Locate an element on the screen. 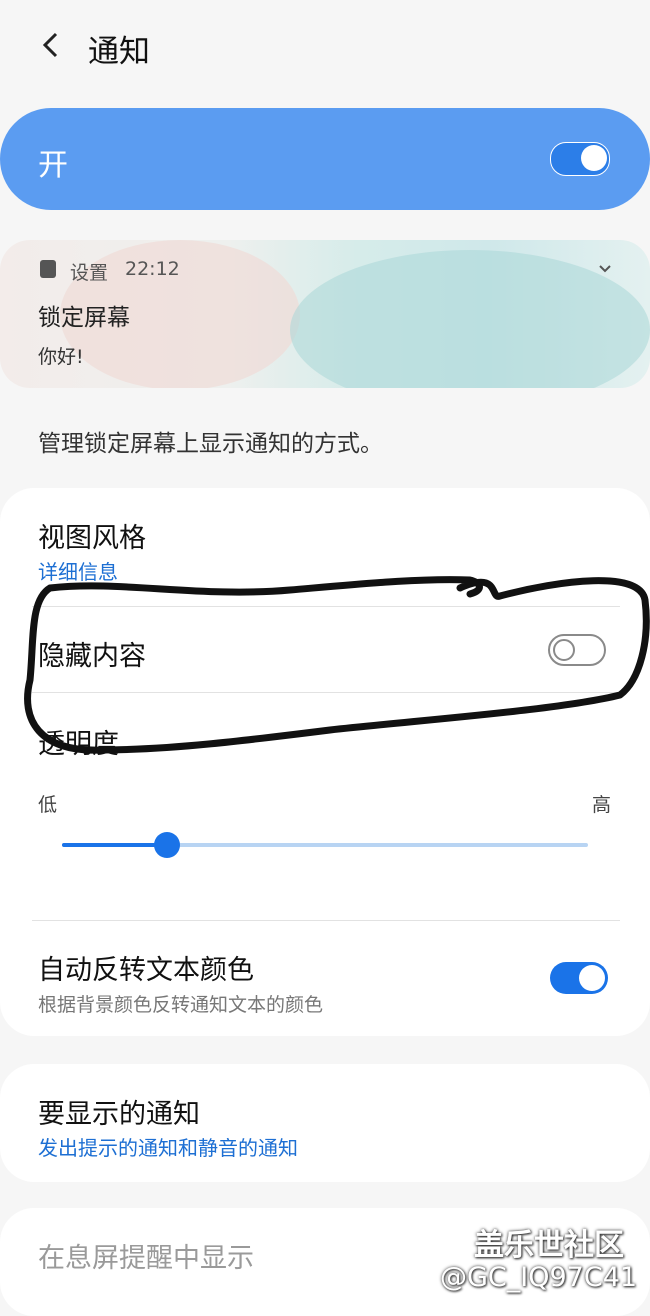 The image size is (650, 1316). preview-title: 锁定屏幕 is located at coordinates (84, 318).